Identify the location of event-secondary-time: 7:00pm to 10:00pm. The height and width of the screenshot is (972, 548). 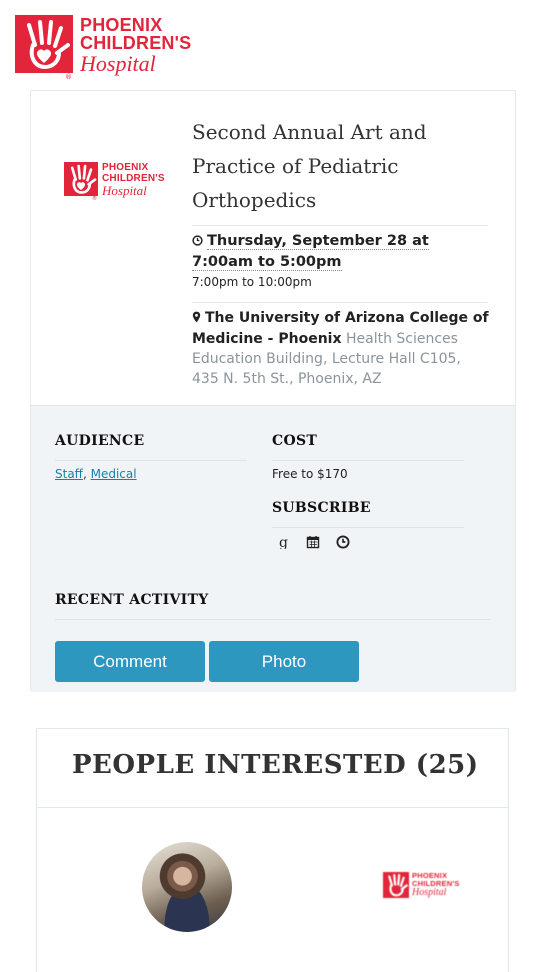
(252, 282).